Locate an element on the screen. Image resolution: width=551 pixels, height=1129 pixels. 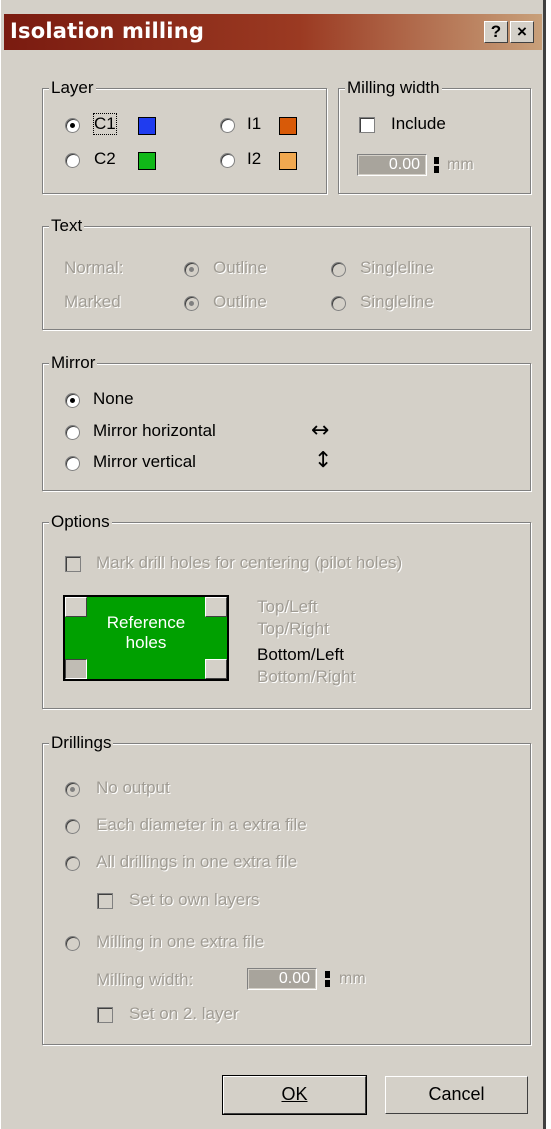
drillings-legend: Drillings is located at coordinates (81, 743).